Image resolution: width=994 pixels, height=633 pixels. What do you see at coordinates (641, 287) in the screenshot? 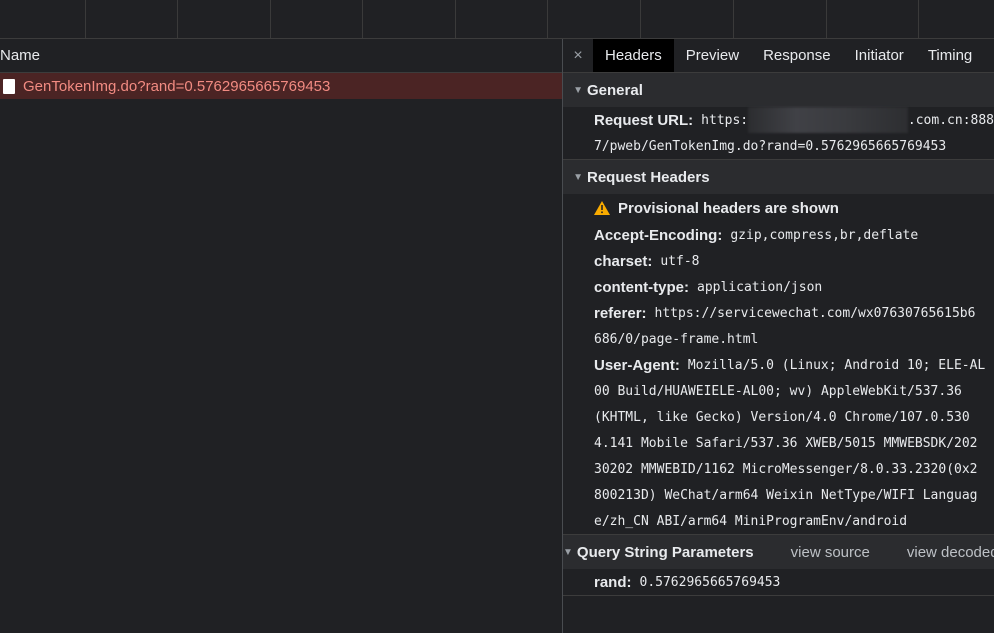
I see `header-key: content-type:` at bounding box center [641, 287].